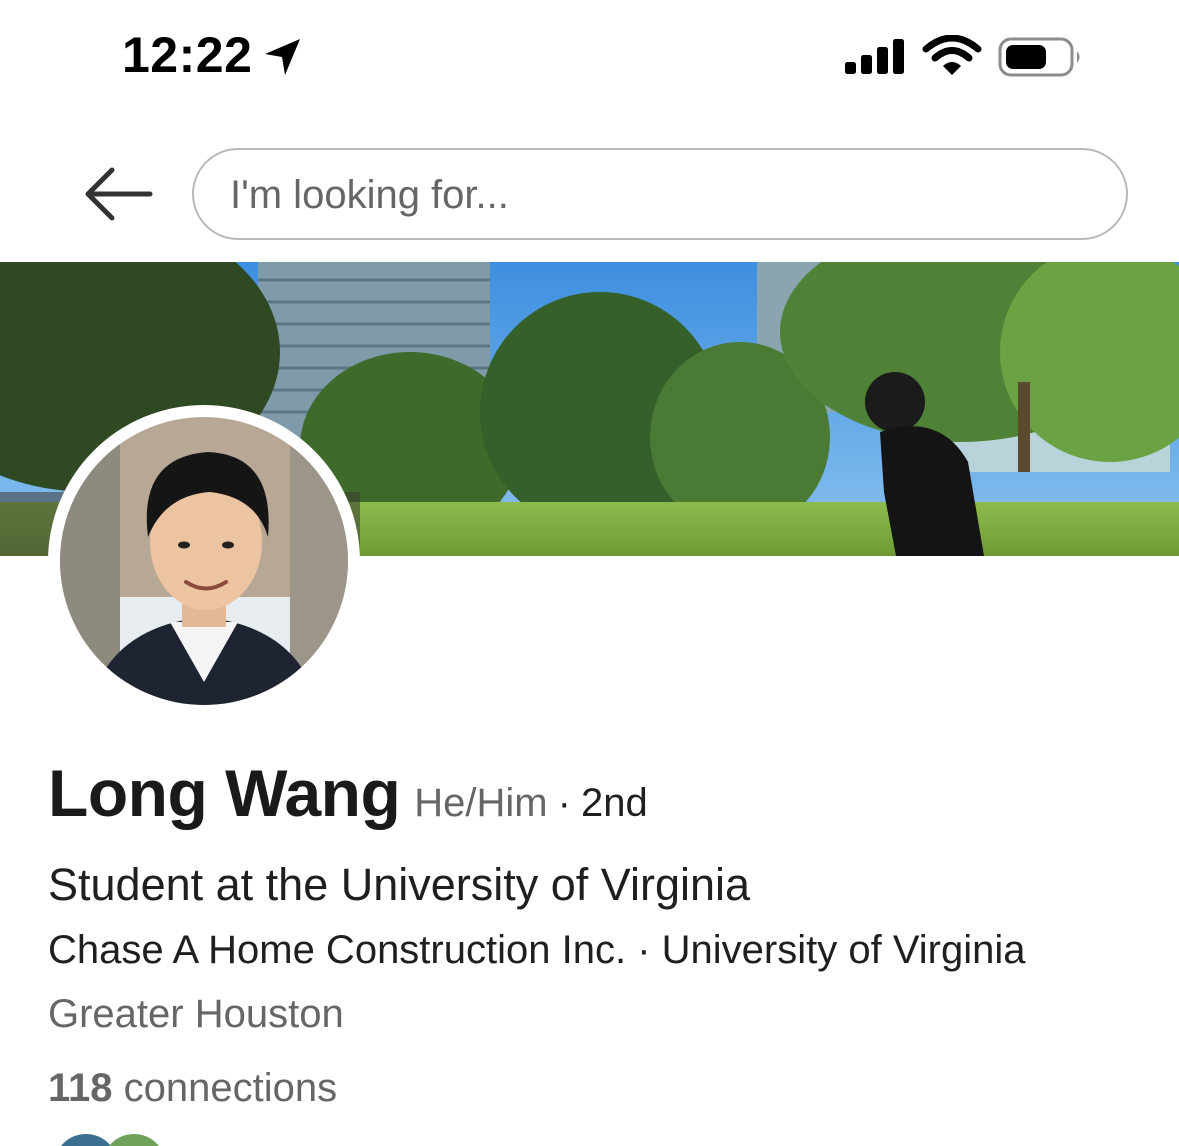 The image size is (1179, 1146). I want to click on back-arrow-icon, so click(119, 194).